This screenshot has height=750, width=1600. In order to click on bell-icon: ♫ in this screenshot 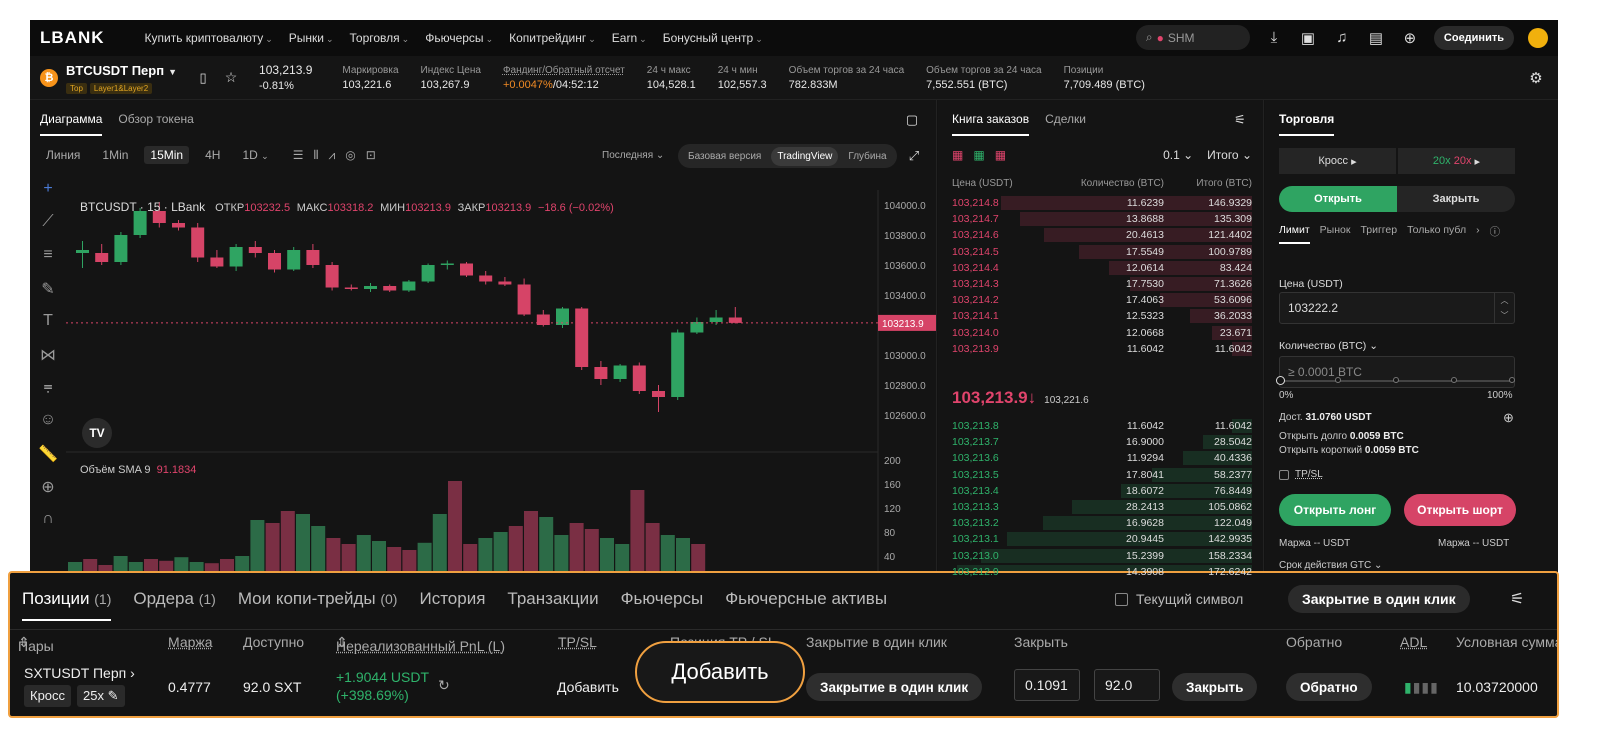, I will do `click(1342, 38)`.